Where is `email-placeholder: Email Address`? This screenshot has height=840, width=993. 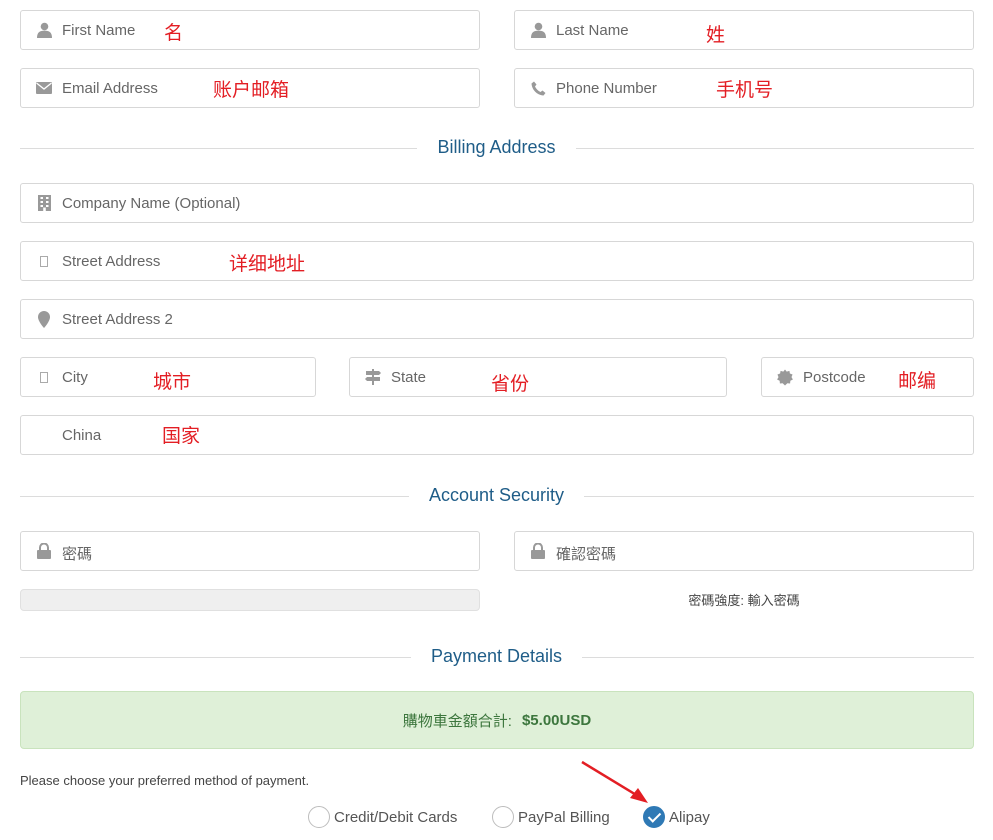 email-placeholder: Email Address is located at coordinates (110, 88).